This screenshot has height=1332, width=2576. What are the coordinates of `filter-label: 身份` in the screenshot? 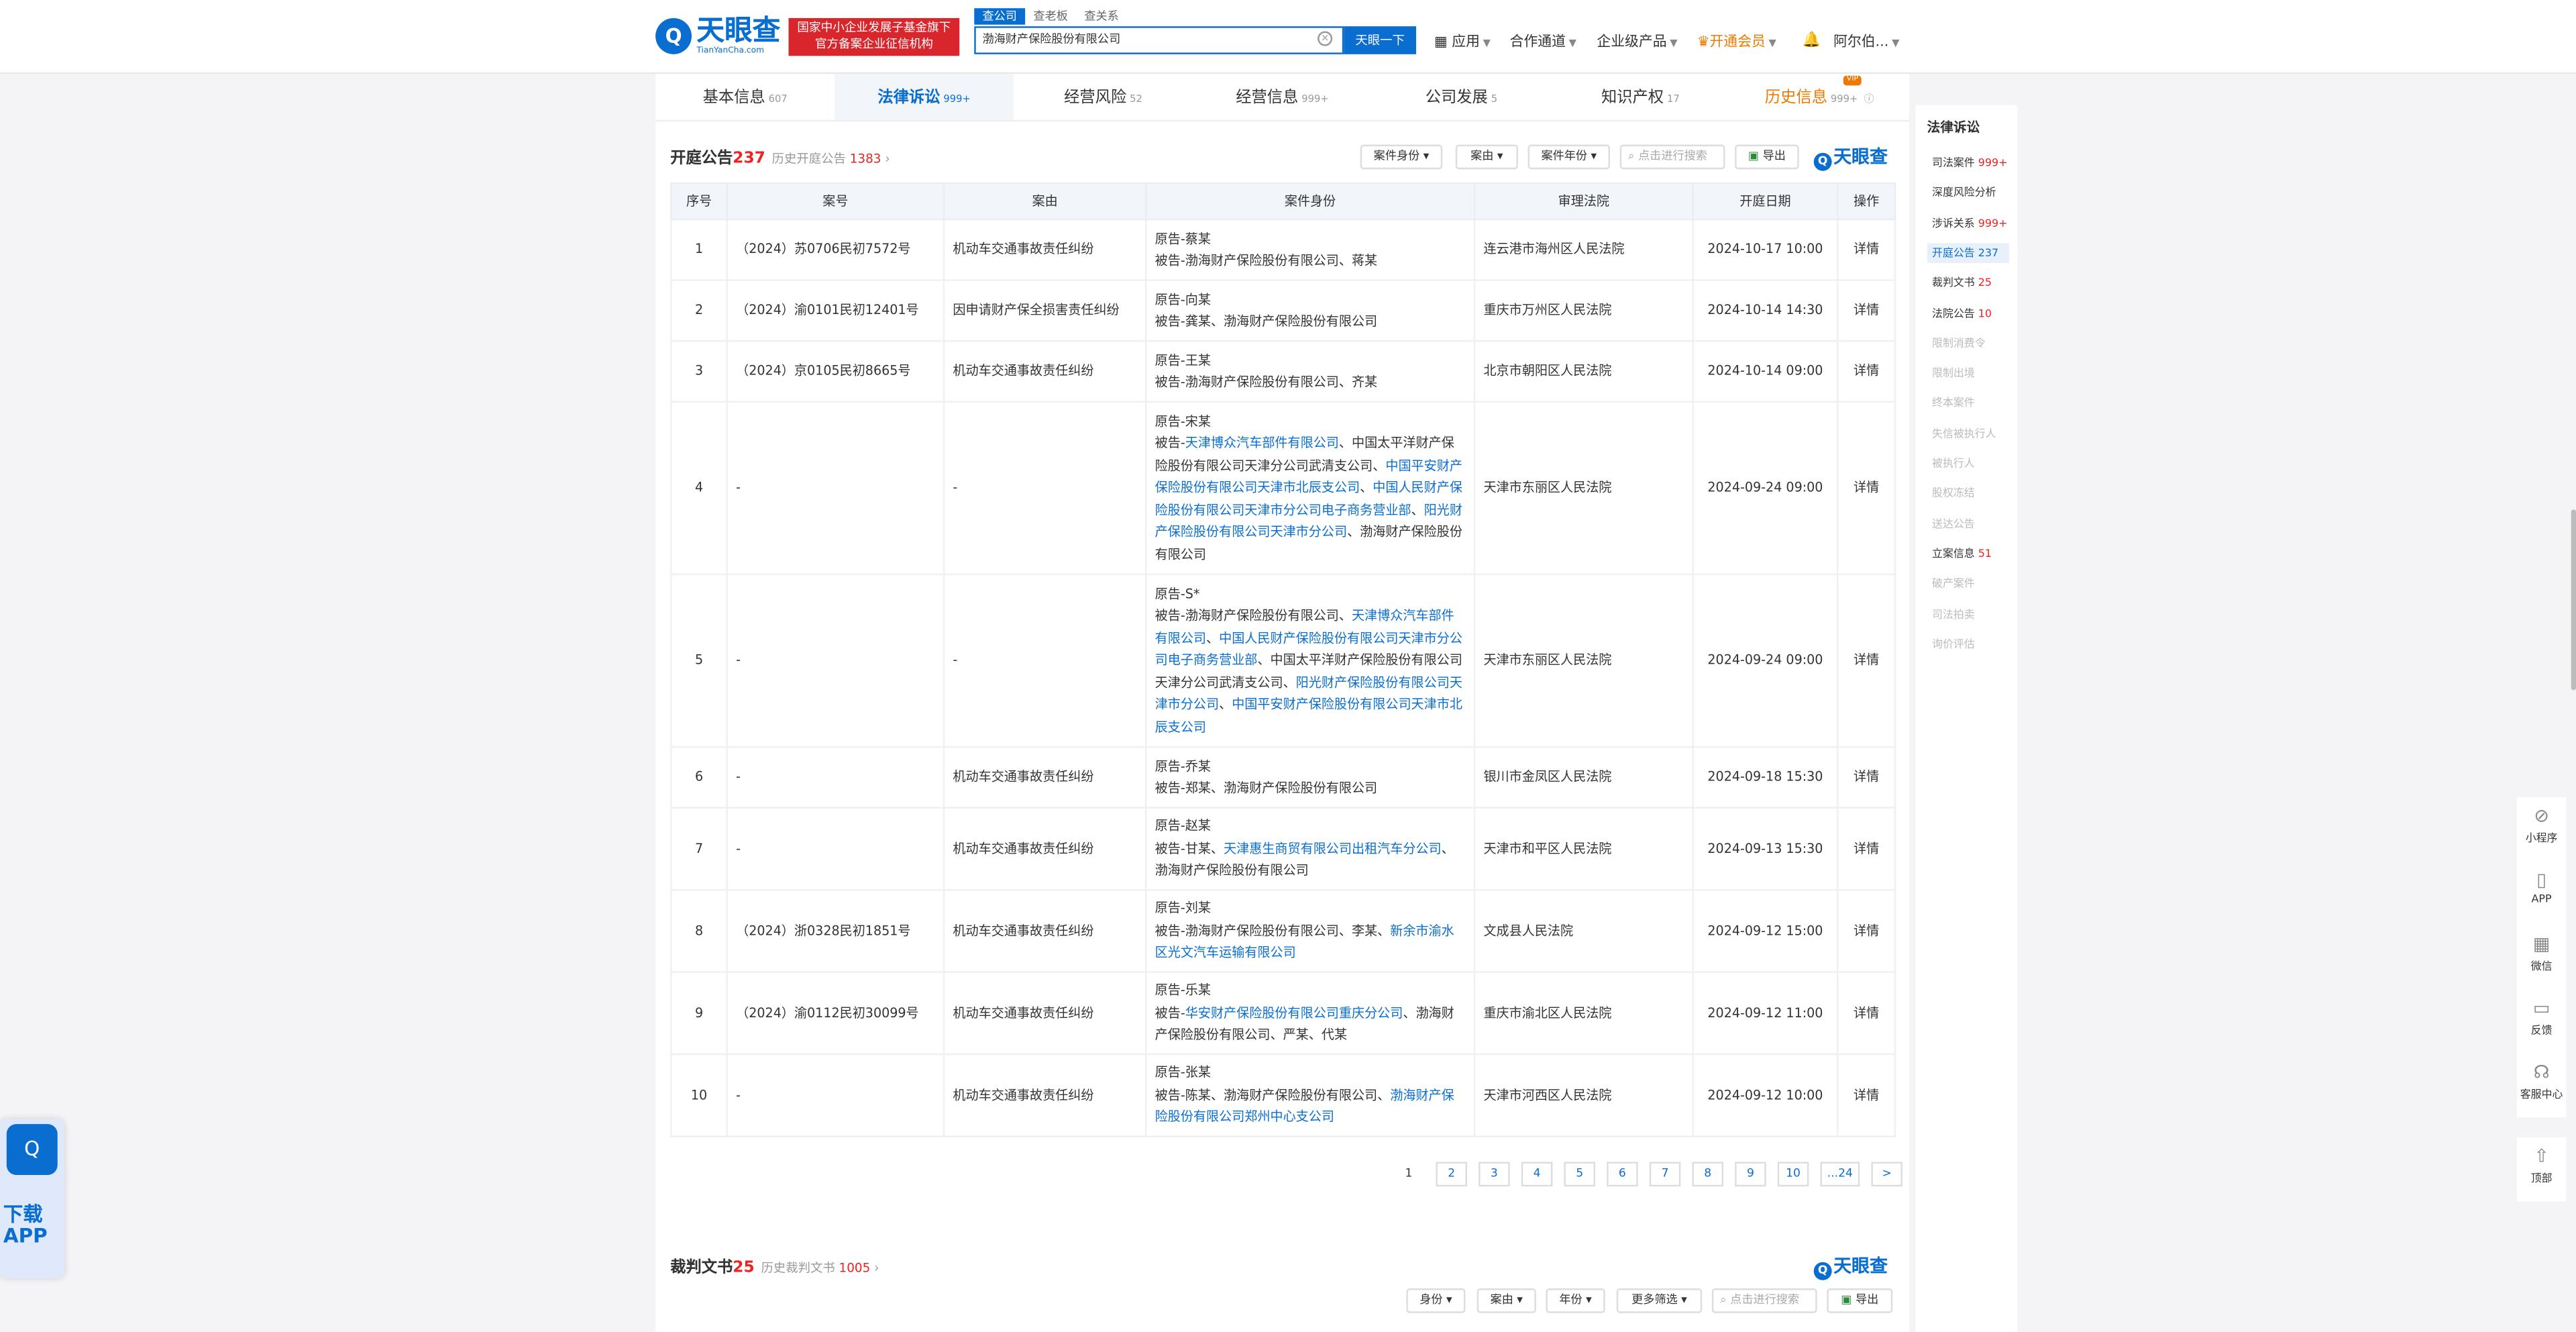 It's located at (1431, 1300).